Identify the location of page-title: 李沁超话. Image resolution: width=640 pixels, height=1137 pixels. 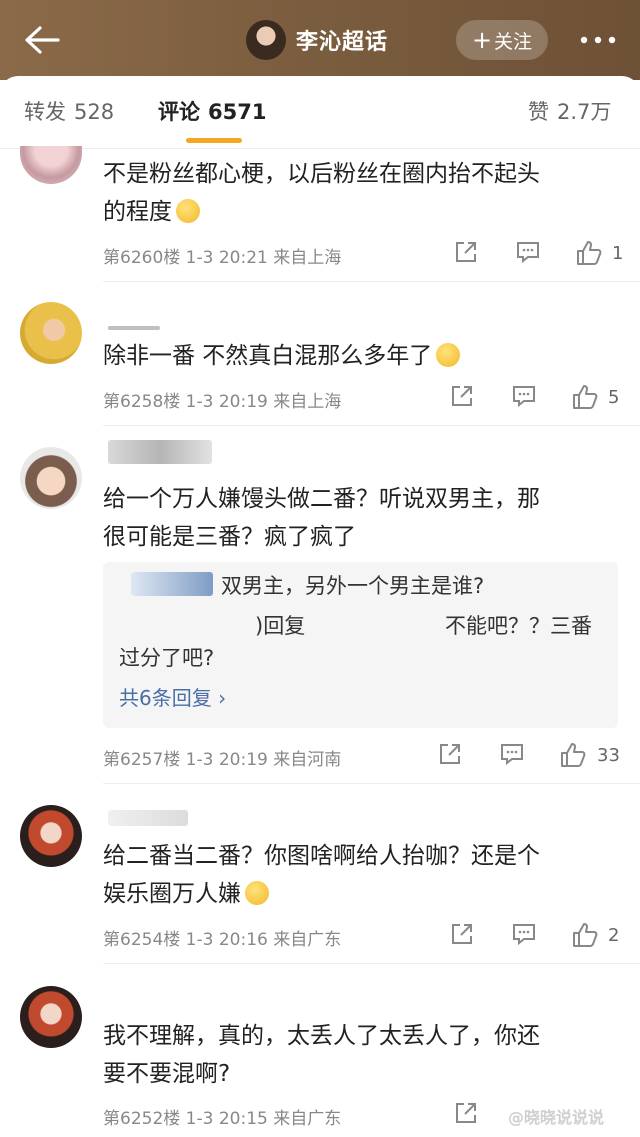
(342, 42).